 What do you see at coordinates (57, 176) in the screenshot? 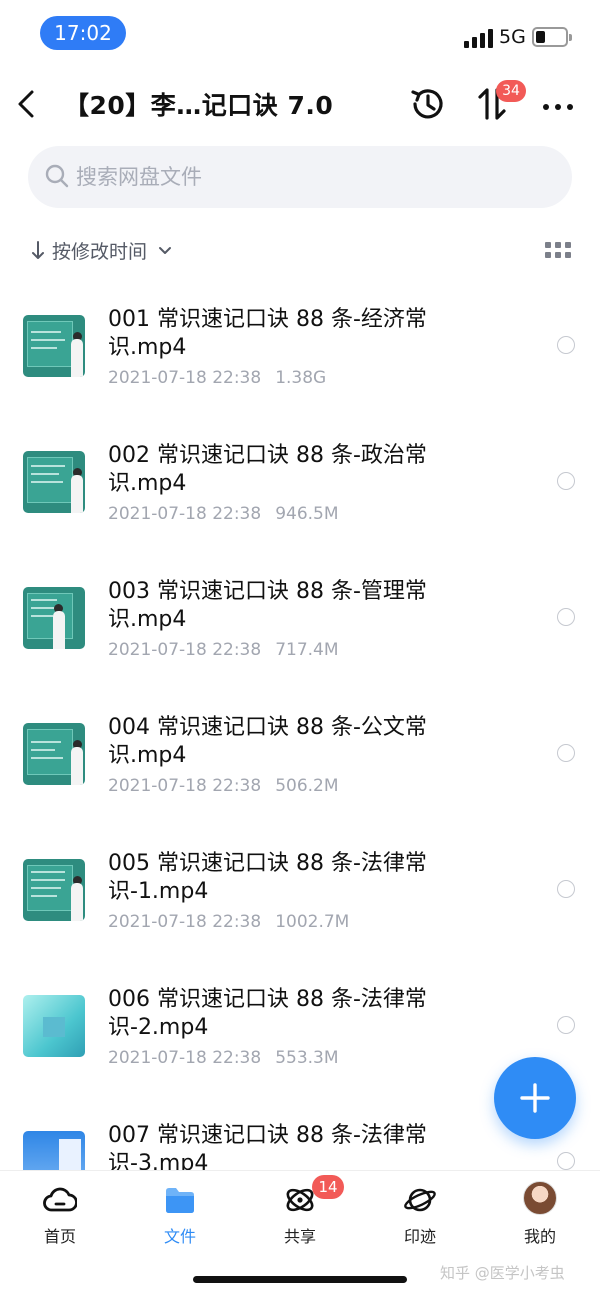
I see `search-icon` at bounding box center [57, 176].